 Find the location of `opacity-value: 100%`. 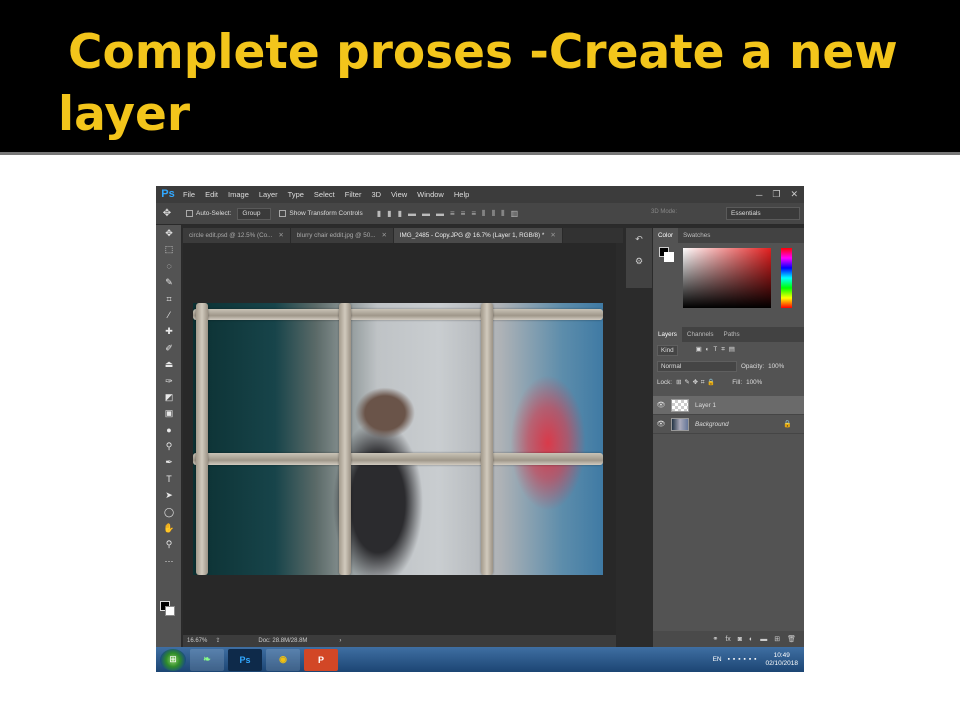

opacity-value: 100% is located at coordinates (776, 366).